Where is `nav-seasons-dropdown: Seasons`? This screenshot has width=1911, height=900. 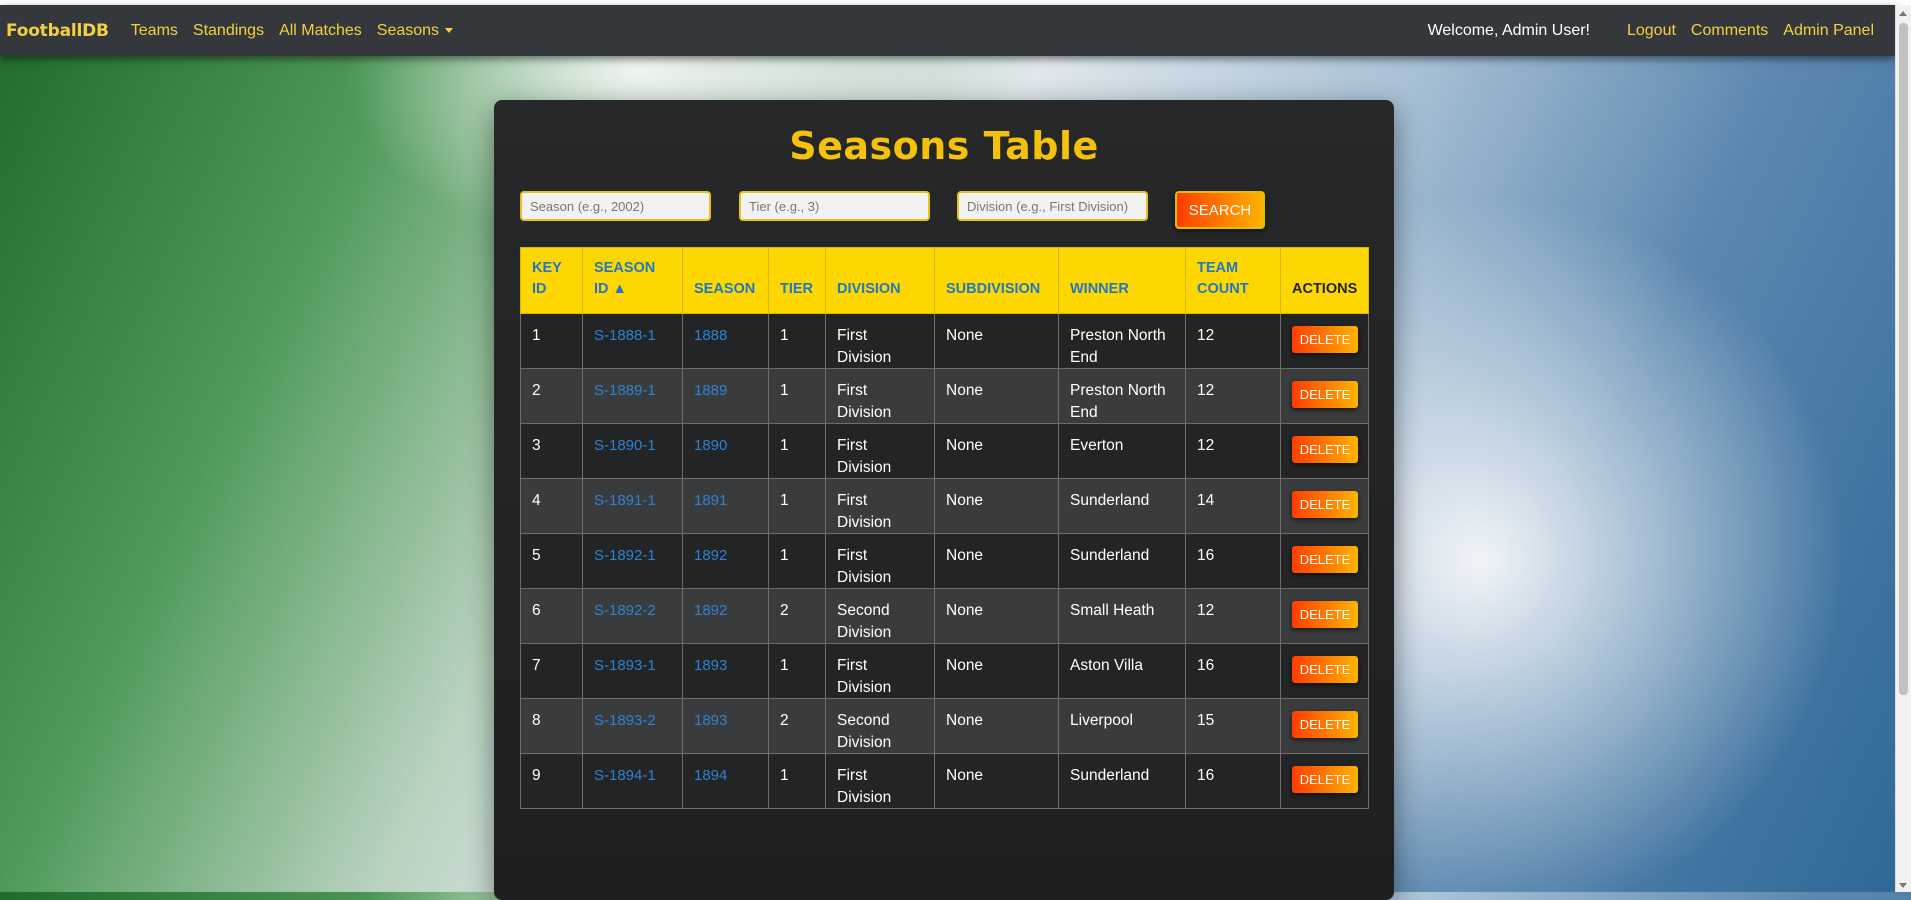 nav-seasons-dropdown: Seasons is located at coordinates (415, 30).